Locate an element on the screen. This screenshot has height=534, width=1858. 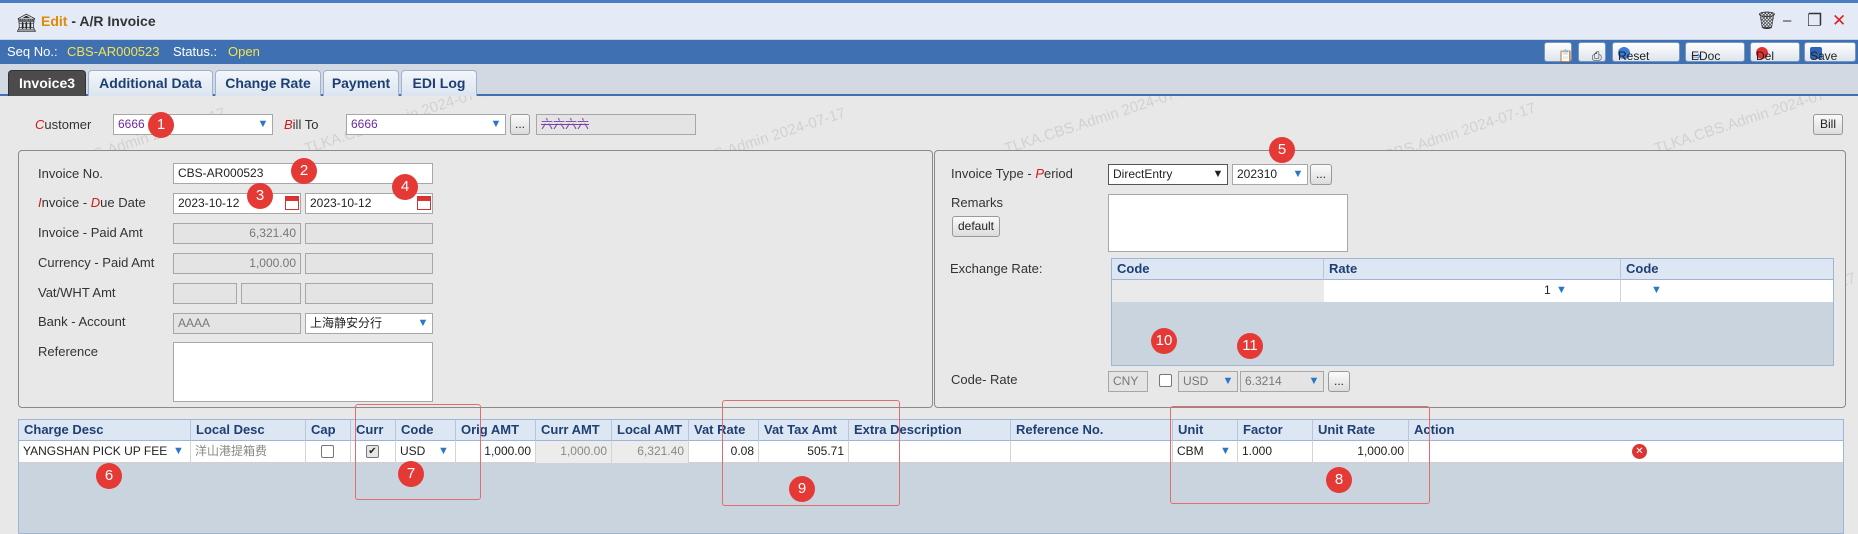
factor-cell: 1.000 is located at coordinates (1275, 452).